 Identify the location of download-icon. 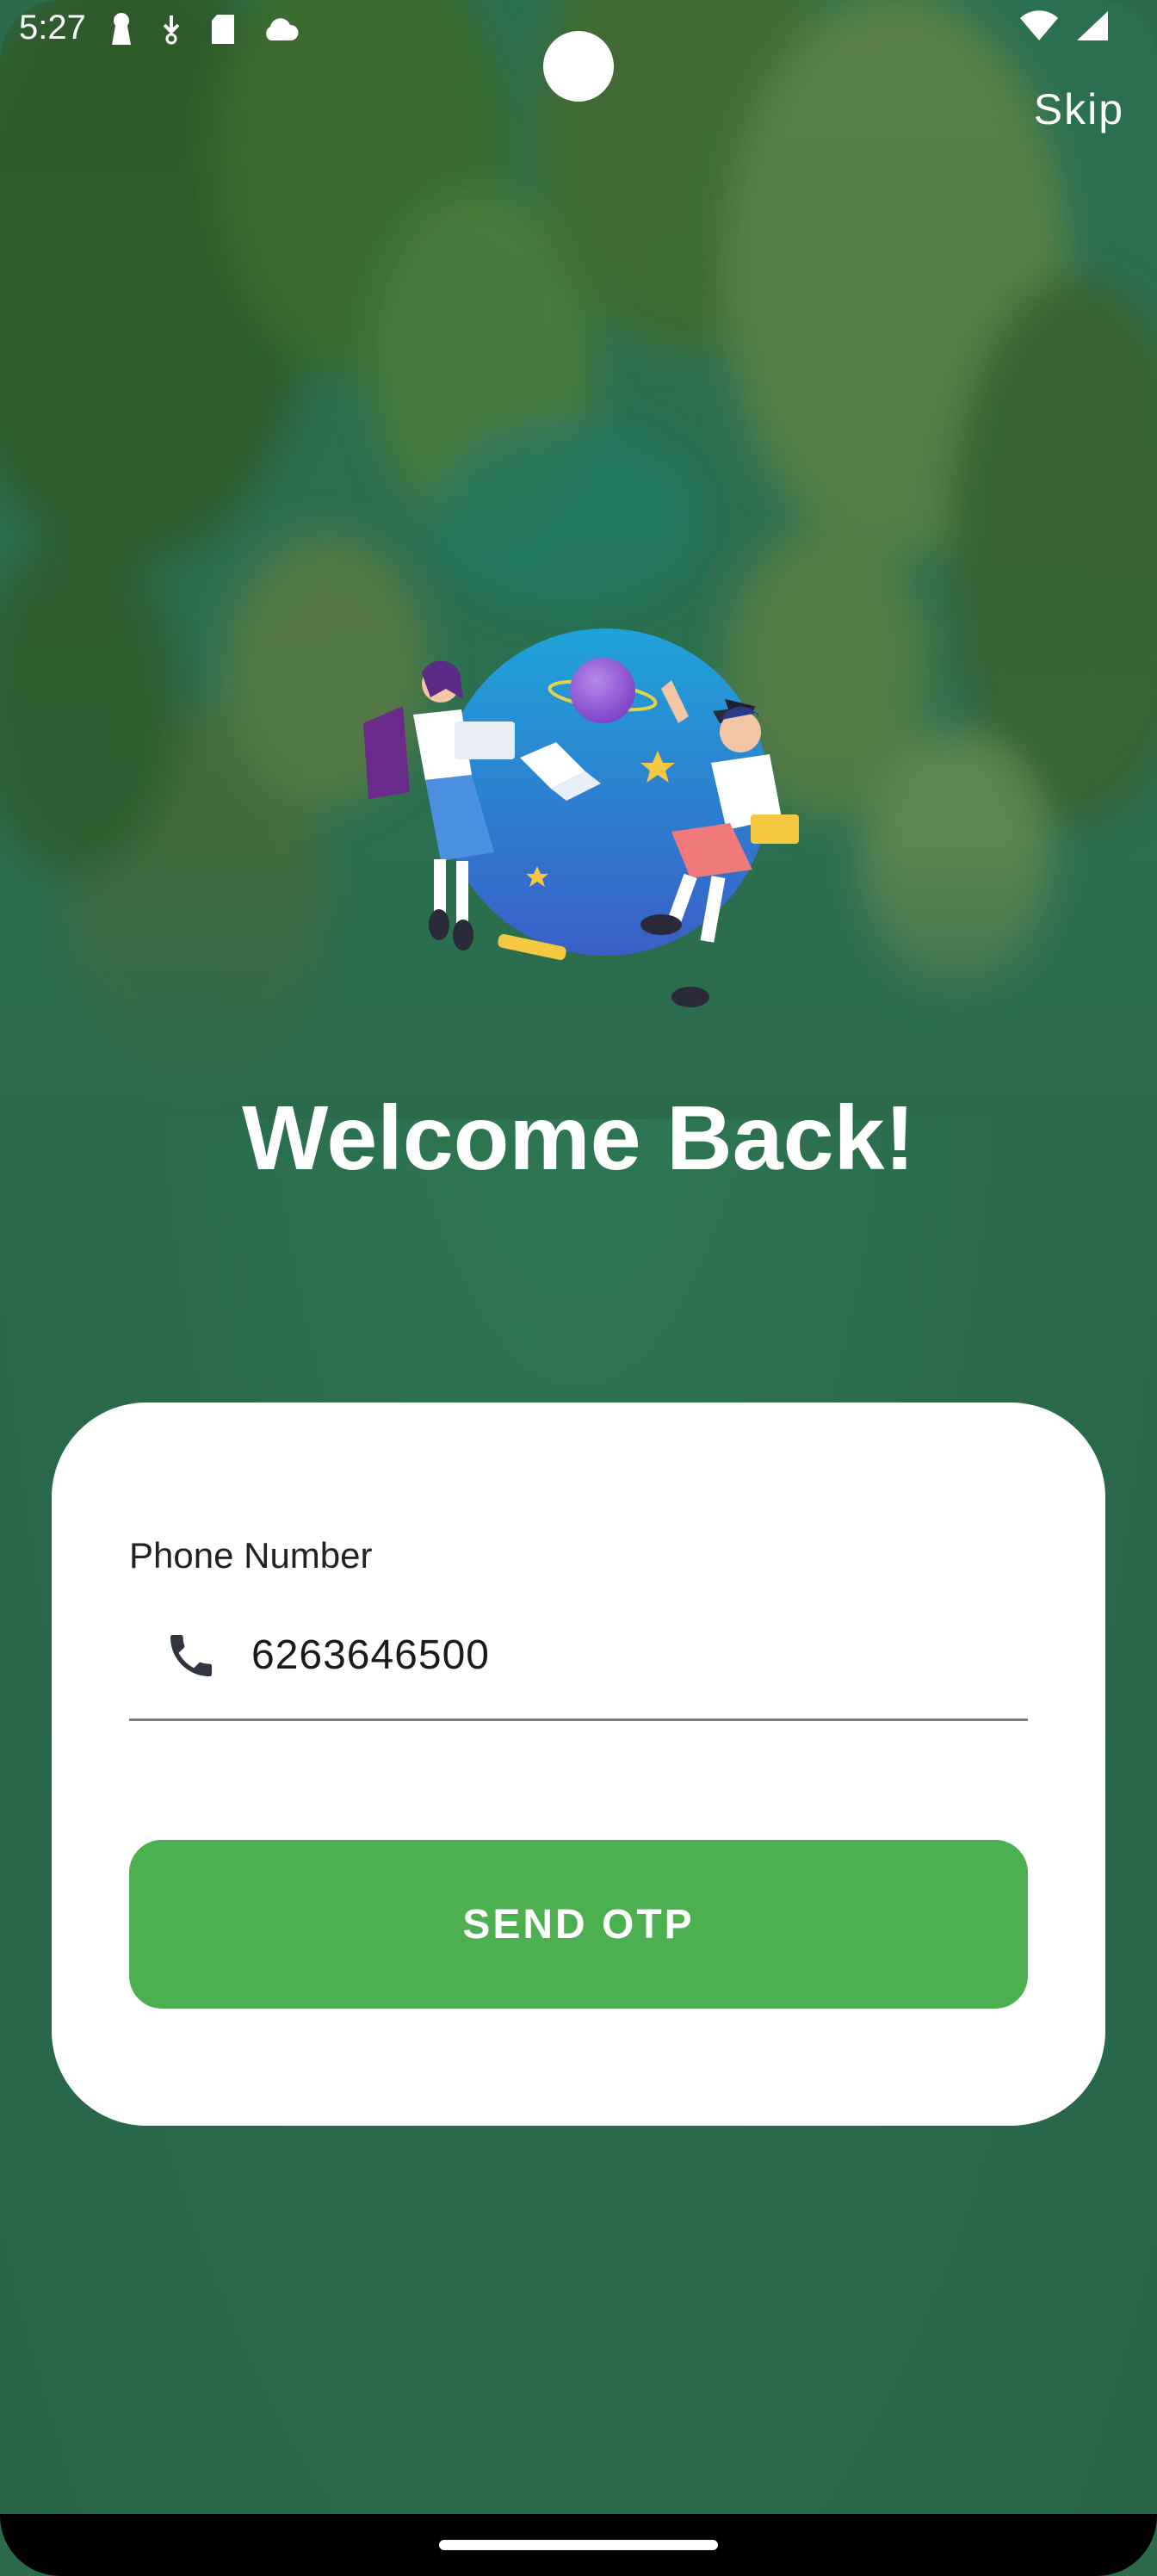
(171, 30).